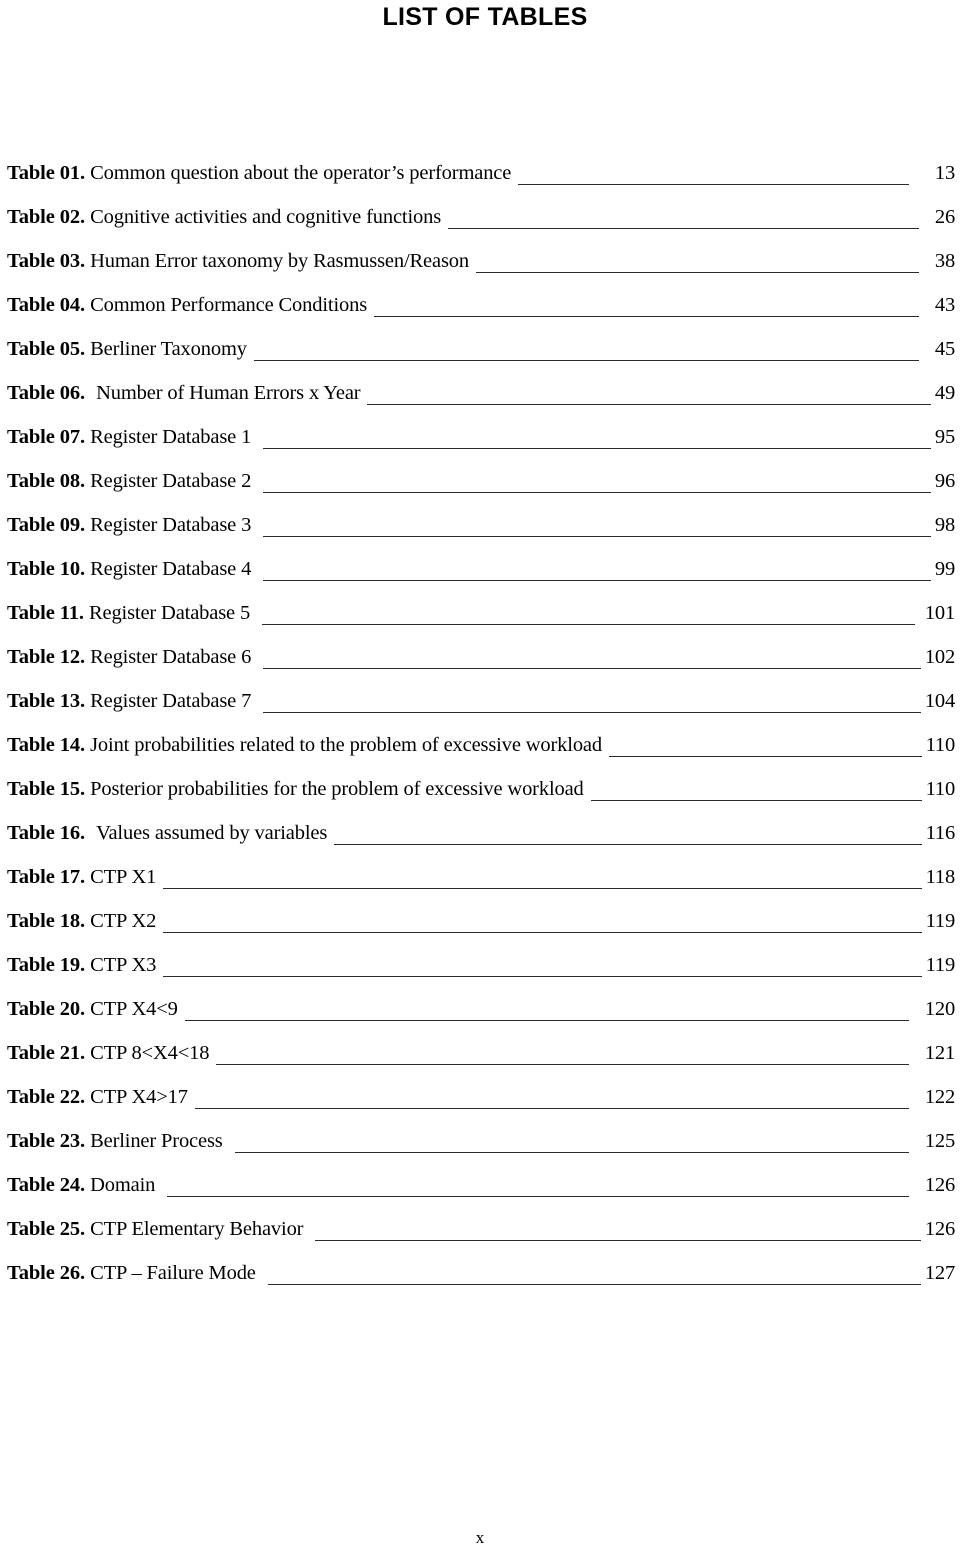 The width and height of the screenshot is (960, 1550). What do you see at coordinates (481, 1062) in the screenshot?
I see `toc-entry: Table 21. CTP 8<X4<18 121` at bounding box center [481, 1062].